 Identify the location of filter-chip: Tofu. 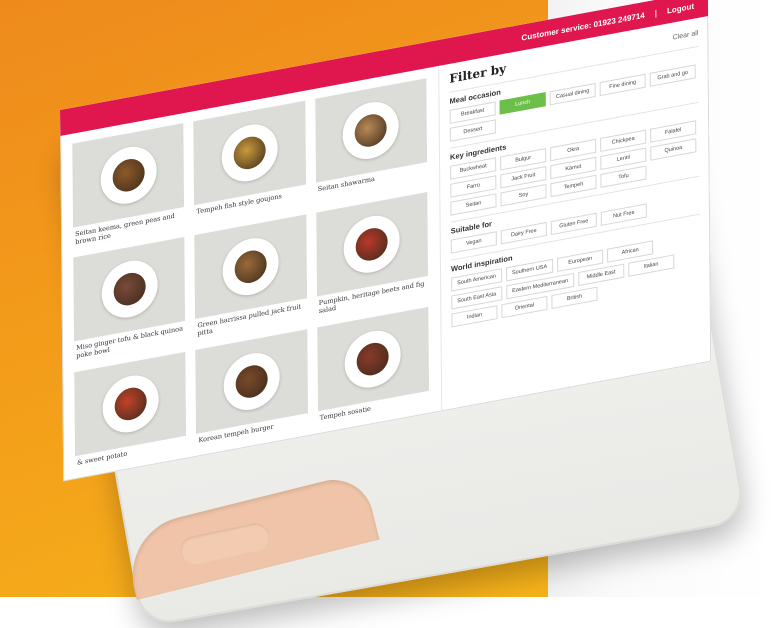
(623, 176).